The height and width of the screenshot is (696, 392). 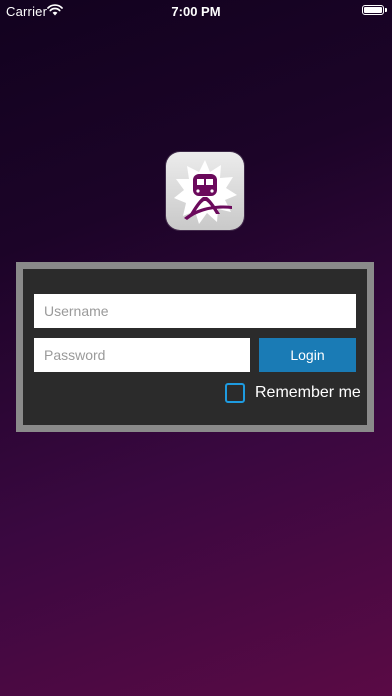 I want to click on battery-fill, so click(x=373, y=10).